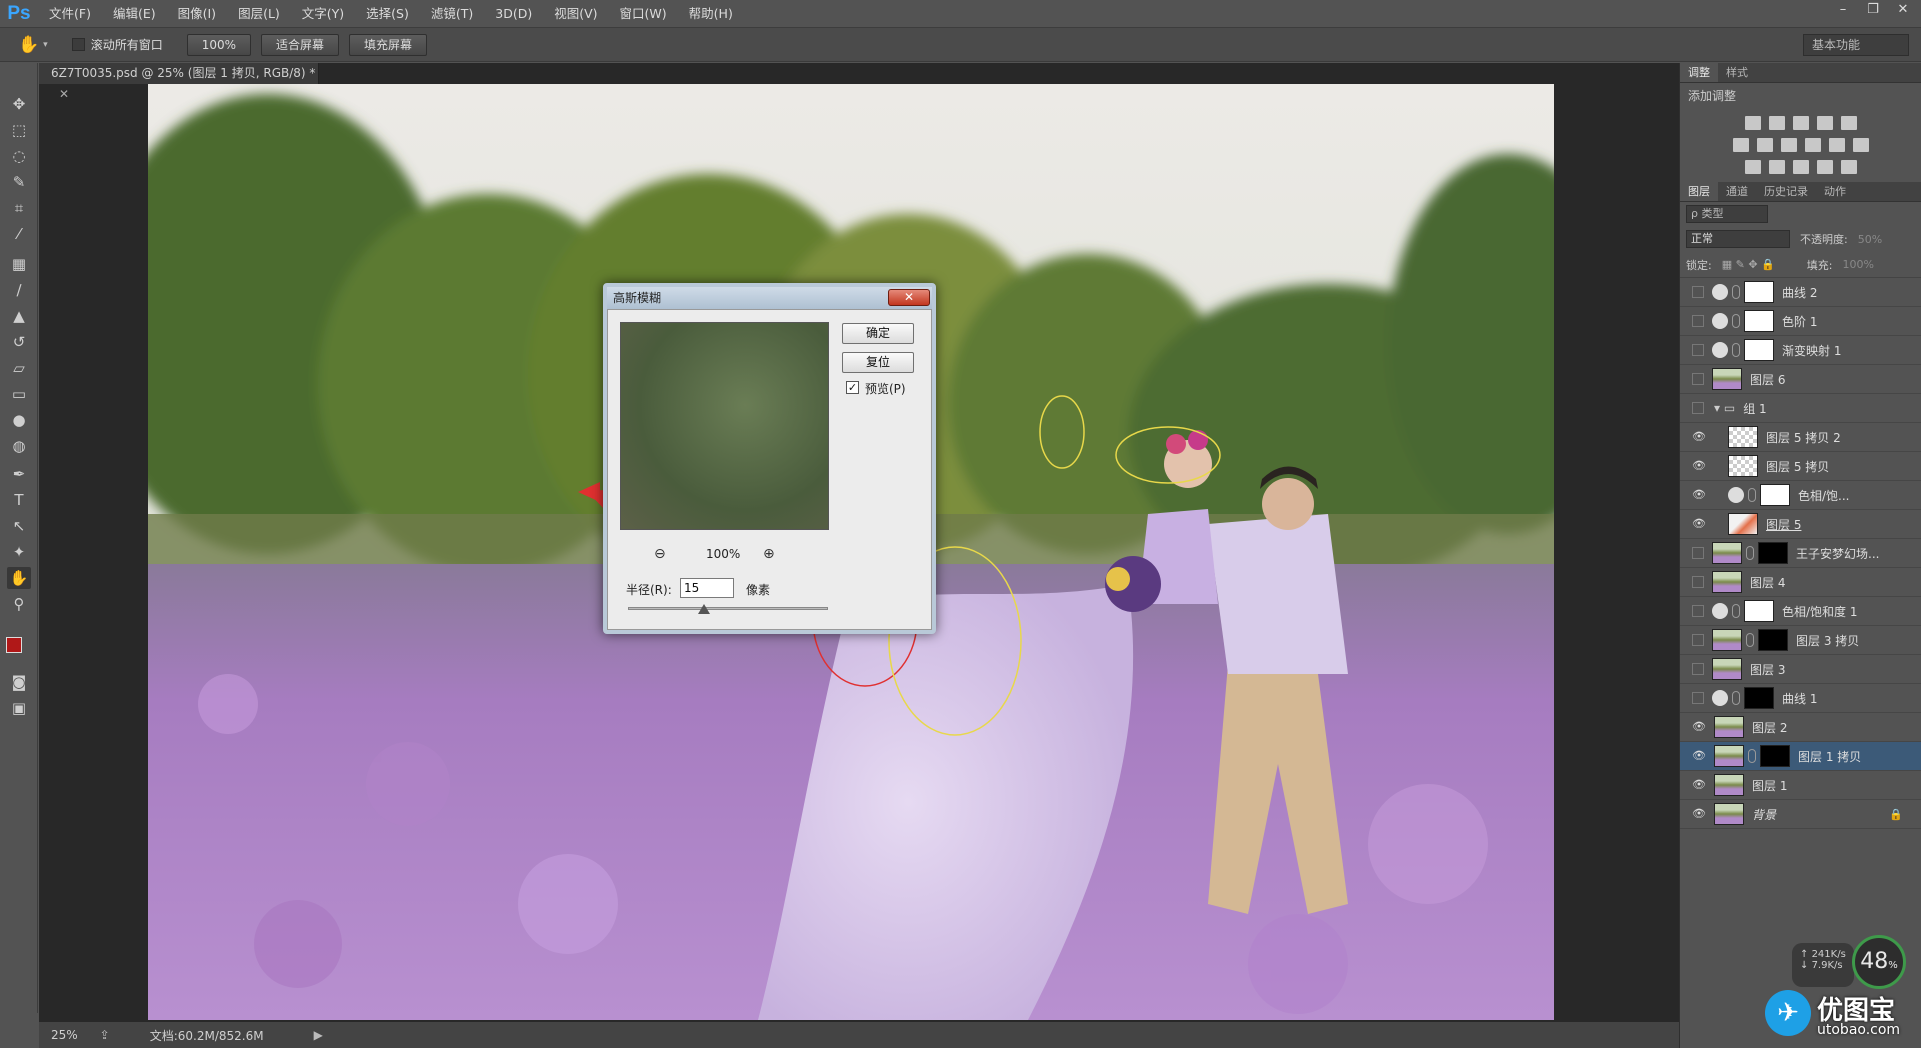 The width and height of the screenshot is (1921, 1048). What do you see at coordinates (1848, 123) in the screenshot?
I see `vibrance-icon` at bounding box center [1848, 123].